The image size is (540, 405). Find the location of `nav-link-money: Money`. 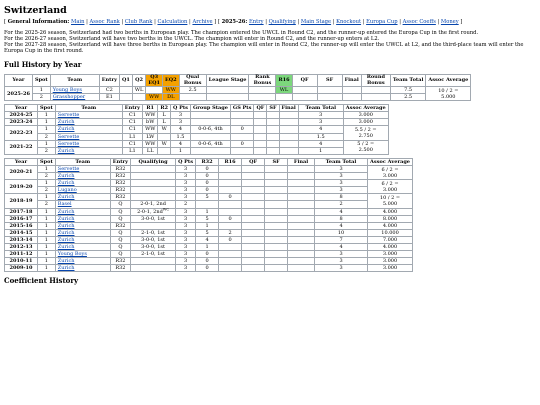

nav-link-money: Money is located at coordinates (450, 22).